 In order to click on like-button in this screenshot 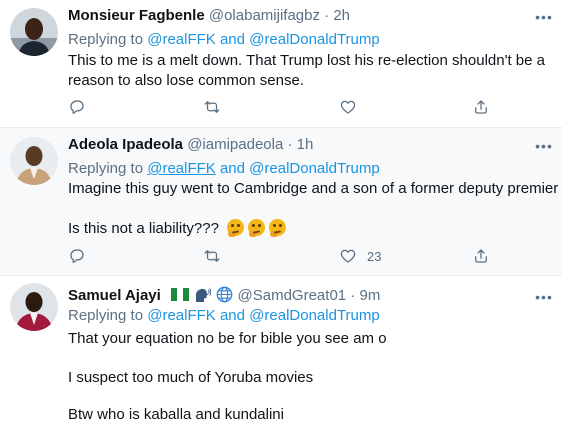, I will do `click(353, 107)`.